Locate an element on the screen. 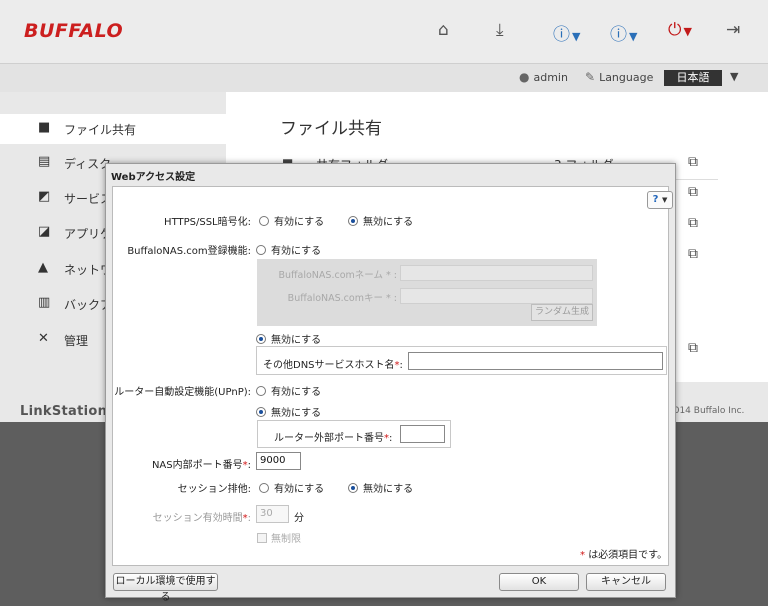 The width and height of the screenshot is (768, 606). network-icon: ▲ is located at coordinates (43, 267).